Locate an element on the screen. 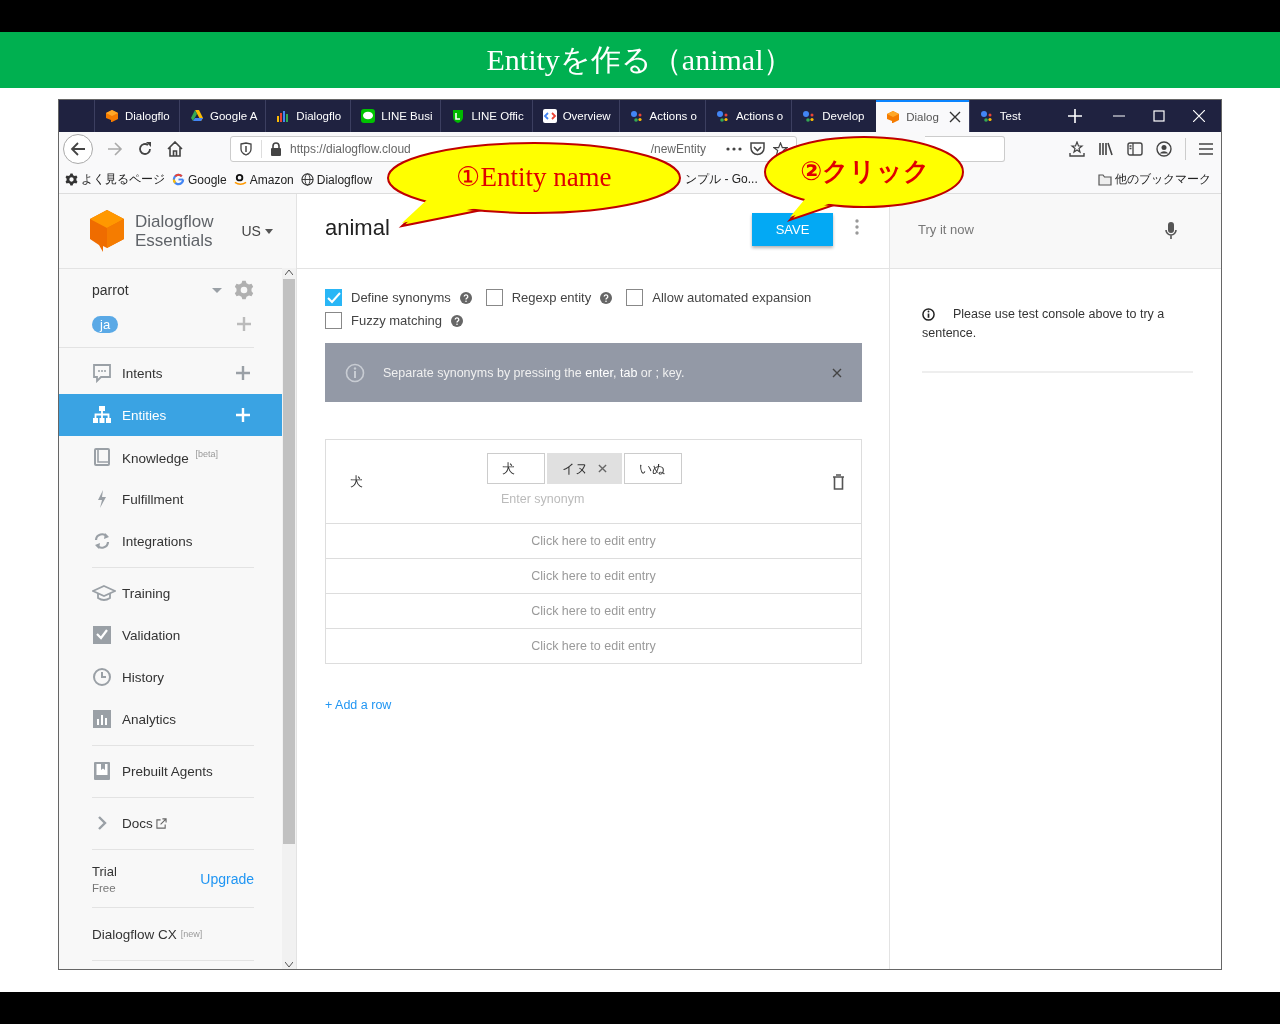 Image resolution: width=1280 pixels, height=1024 pixels. synonym-chip: いぬ is located at coordinates (653, 468).